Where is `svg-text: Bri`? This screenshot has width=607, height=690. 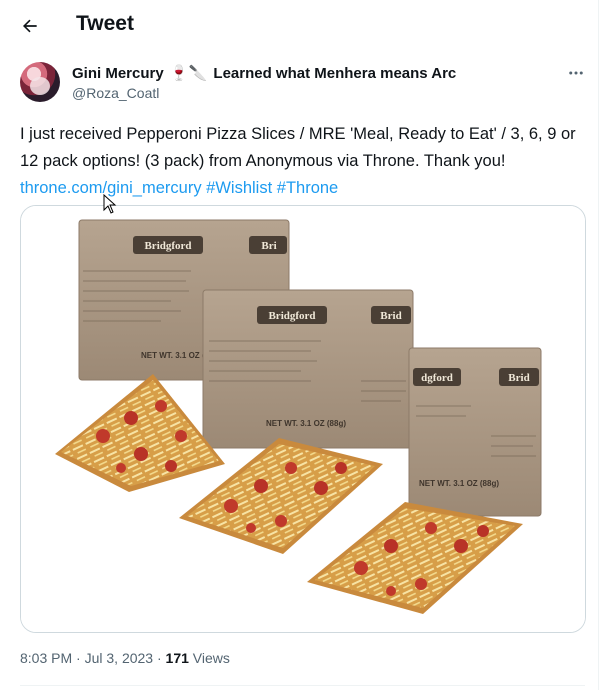 svg-text: Bri is located at coordinates (268, 246).